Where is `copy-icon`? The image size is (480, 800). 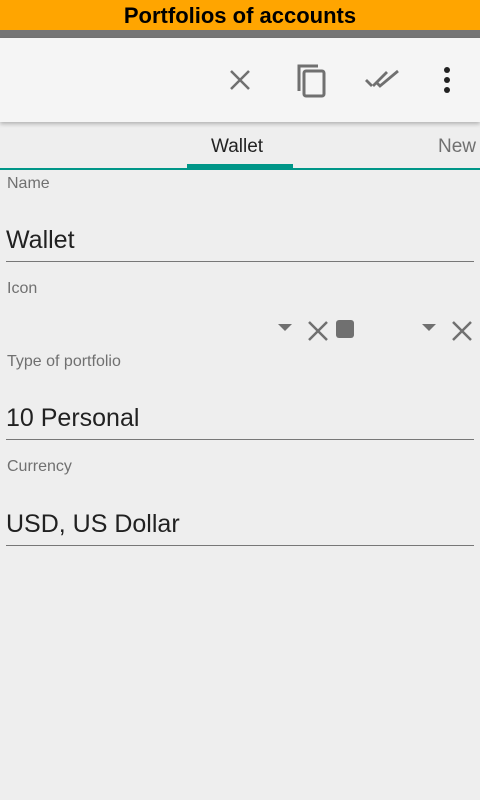 copy-icon is located at coordinates (311, 80).